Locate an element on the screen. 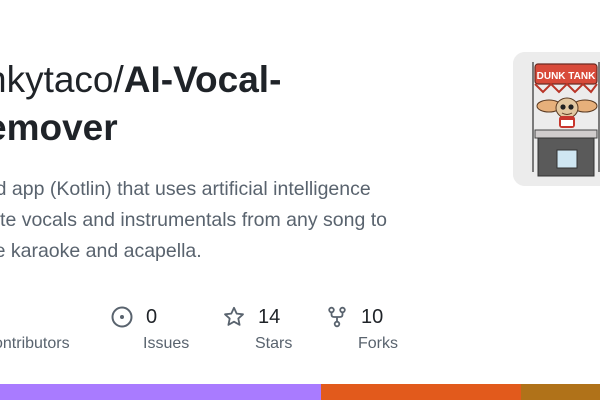  issues-stat: 0 Issues is located at coordinates (149, 327).